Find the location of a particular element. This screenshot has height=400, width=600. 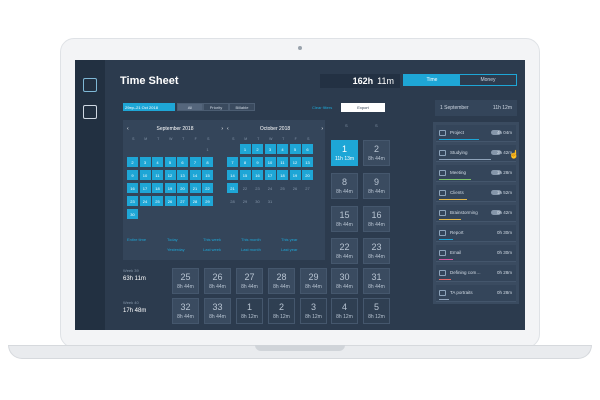

filter-billable: Billable is located at coordinates (242, 107).